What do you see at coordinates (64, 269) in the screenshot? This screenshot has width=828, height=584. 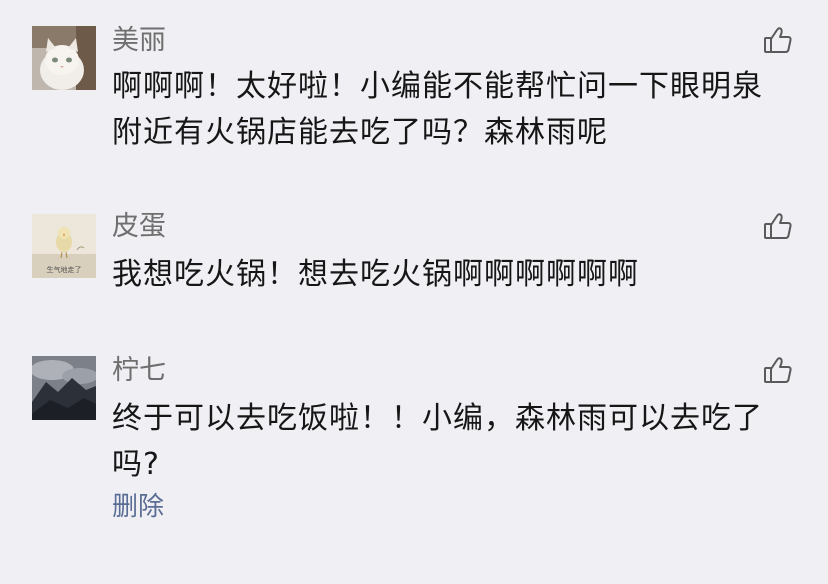 I see `avatar-caption: 生气地走了` at bounding box center [64, 269].